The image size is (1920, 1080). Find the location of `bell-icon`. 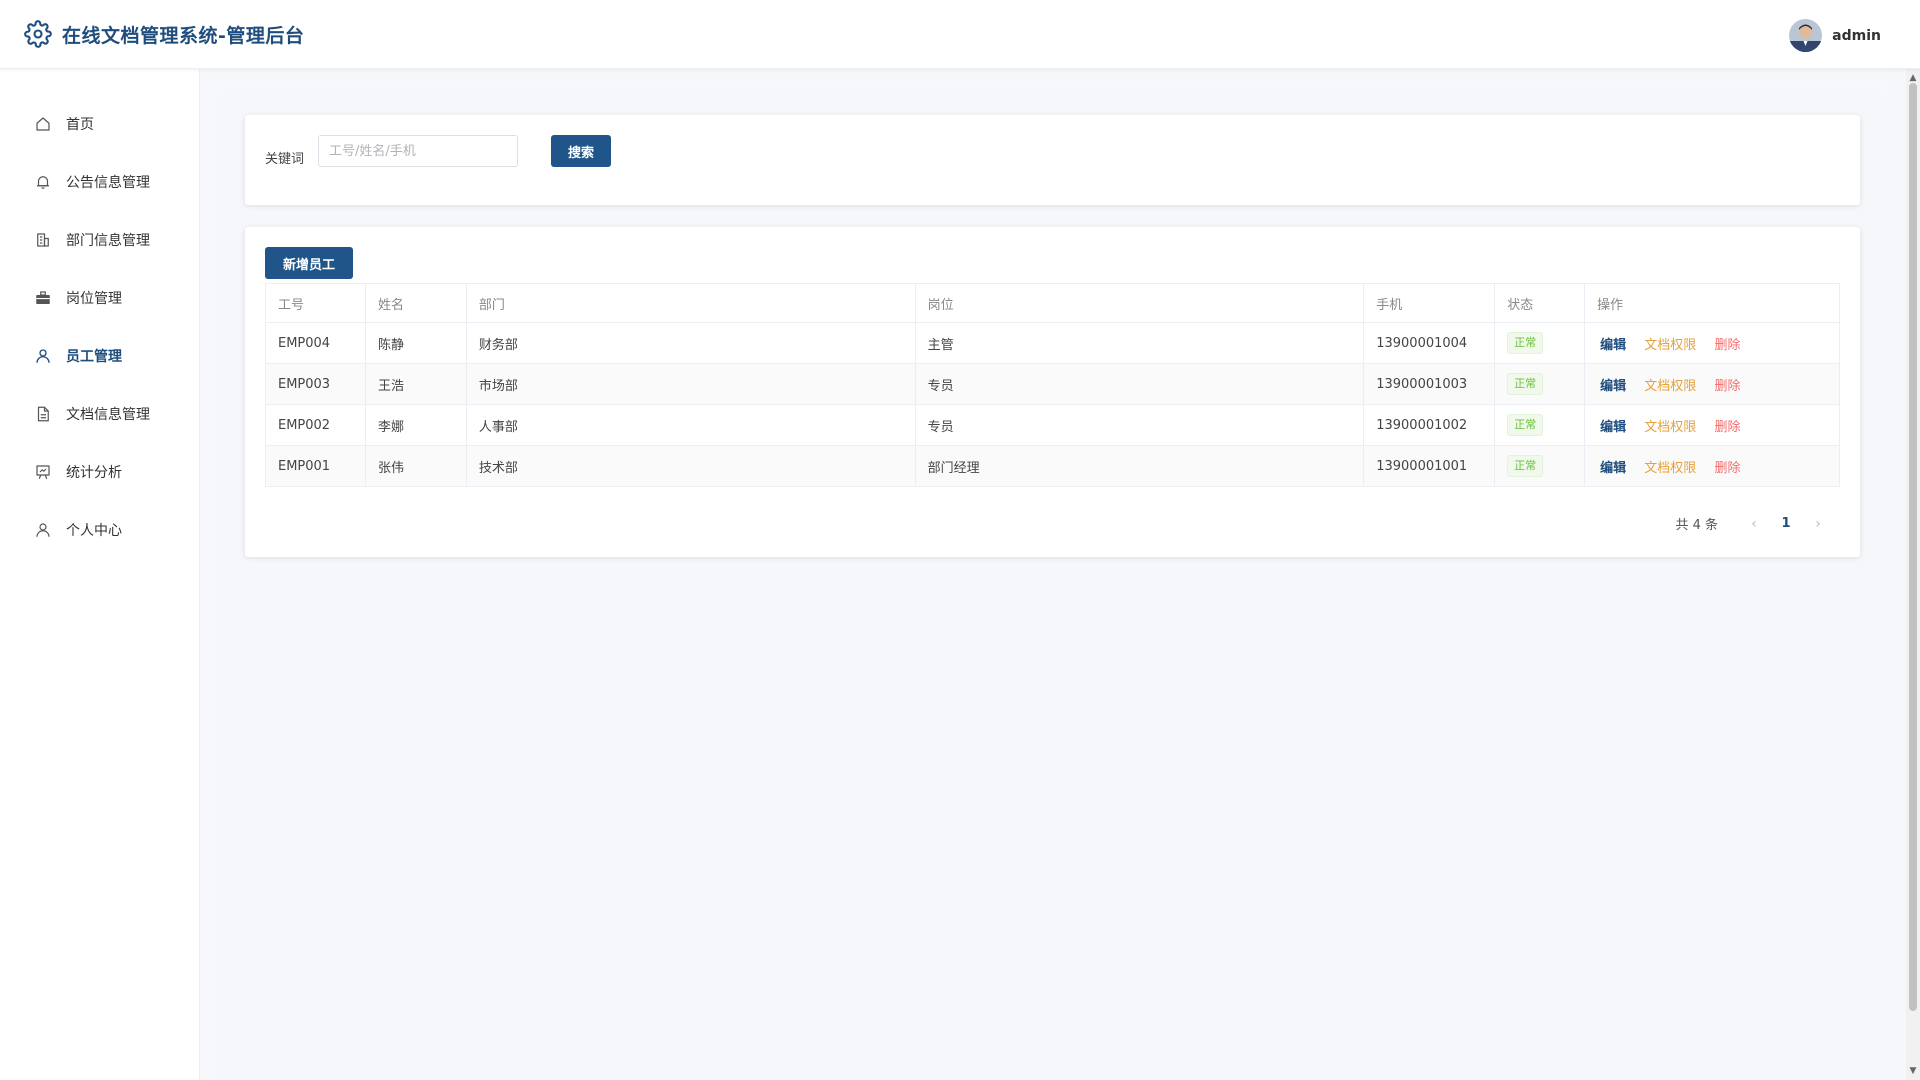

bell-icon is located at coordinates (43, 182).